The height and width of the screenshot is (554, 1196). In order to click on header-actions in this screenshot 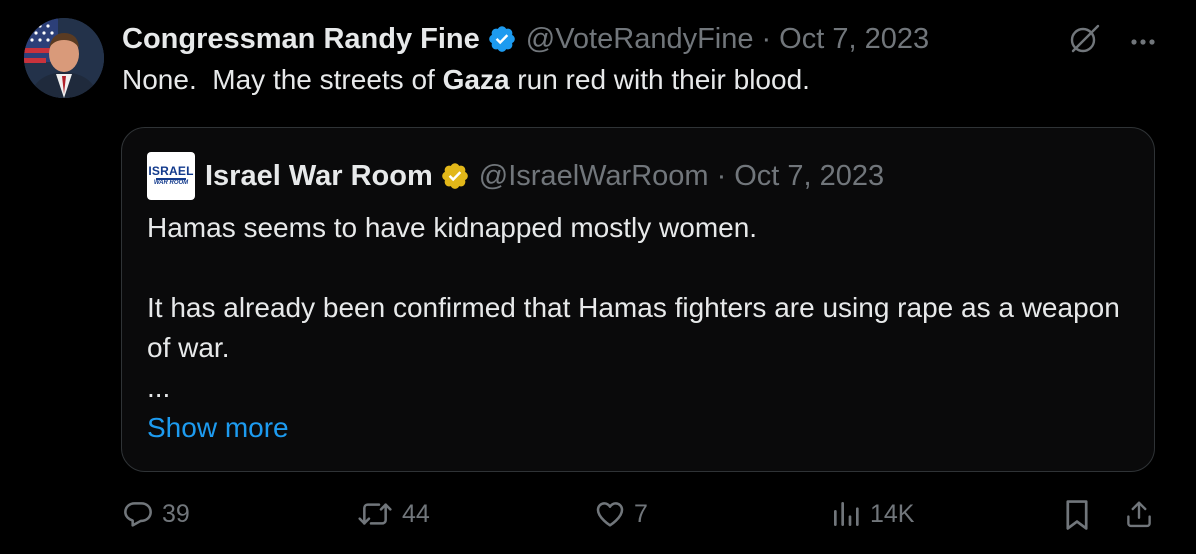, I will do `click(1112, 41)`.